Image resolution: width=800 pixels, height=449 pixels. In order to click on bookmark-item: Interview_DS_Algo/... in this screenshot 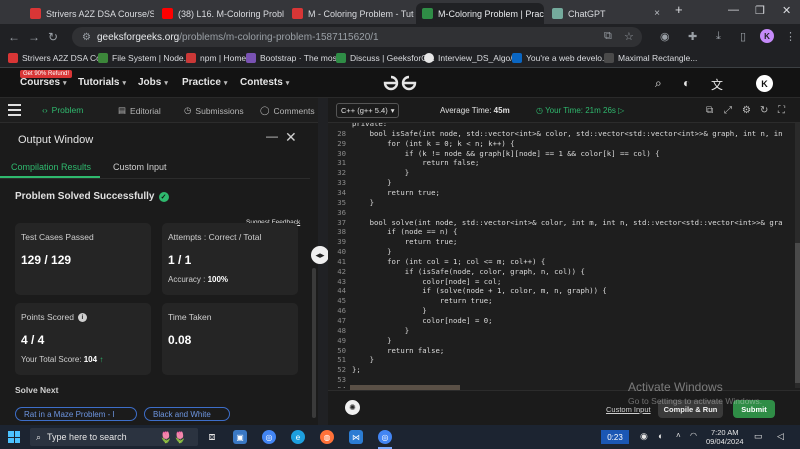, I will do `click(472, 58)`.